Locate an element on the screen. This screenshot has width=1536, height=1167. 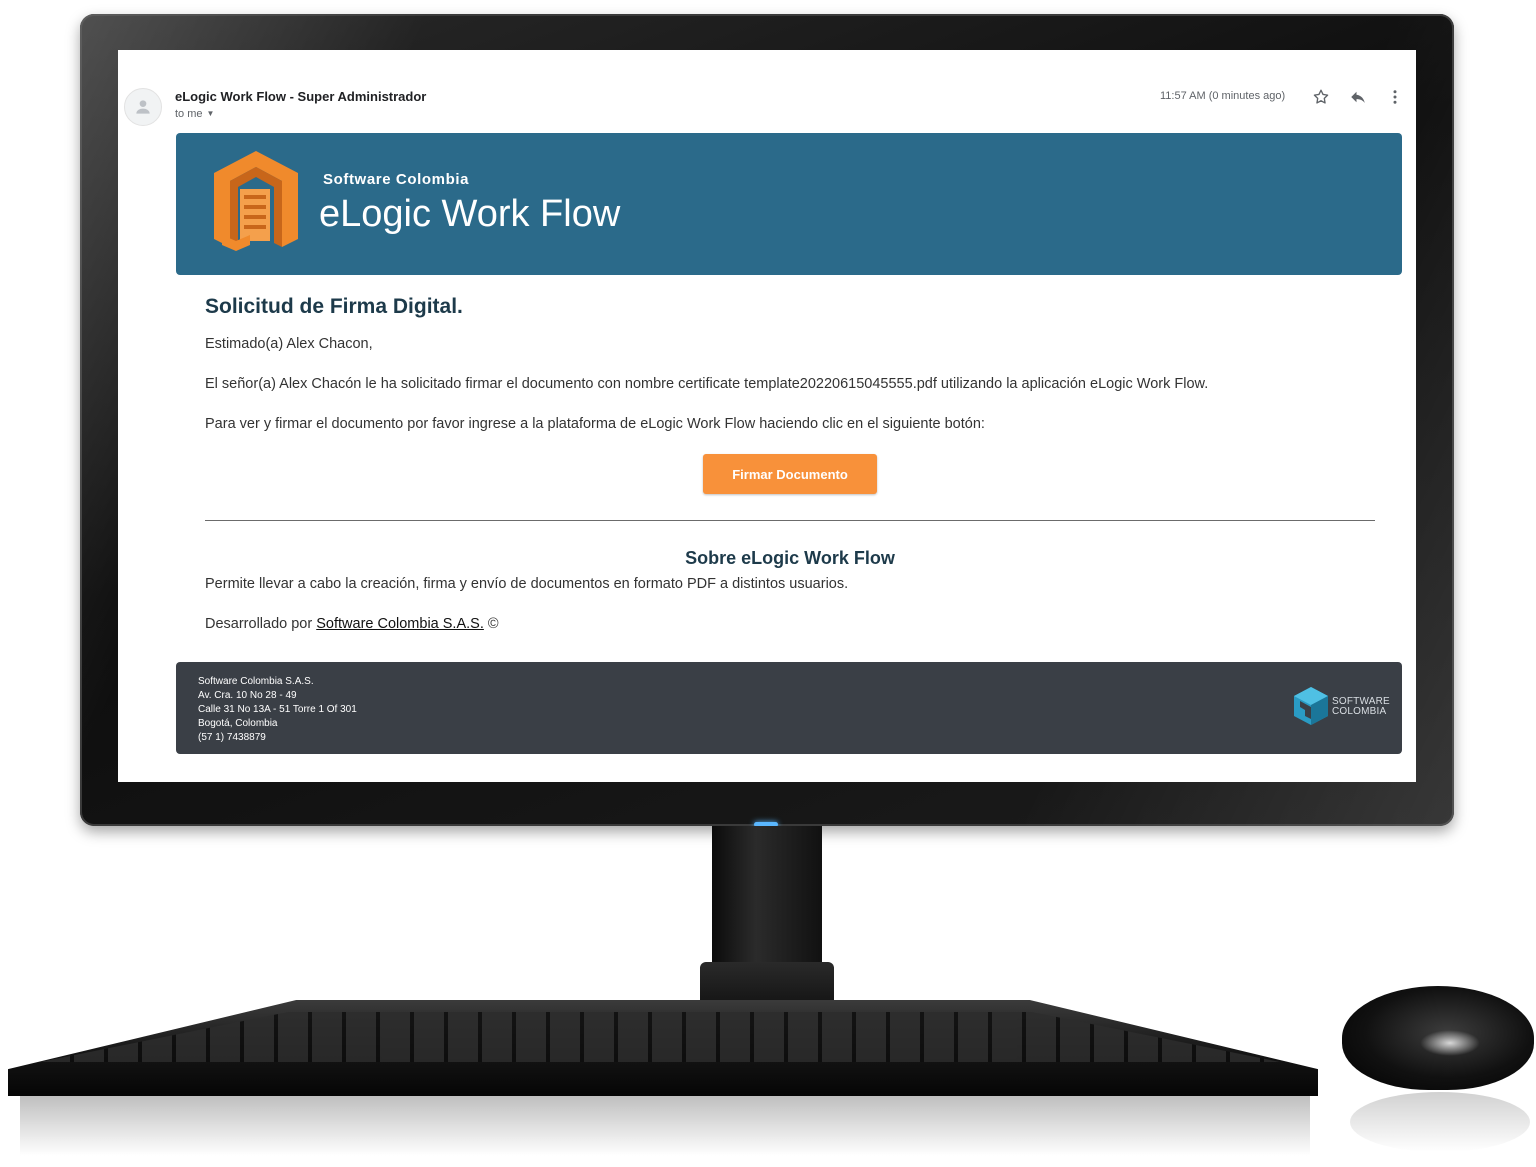
mouse-reflection is located at coordinates (1440, 1122).